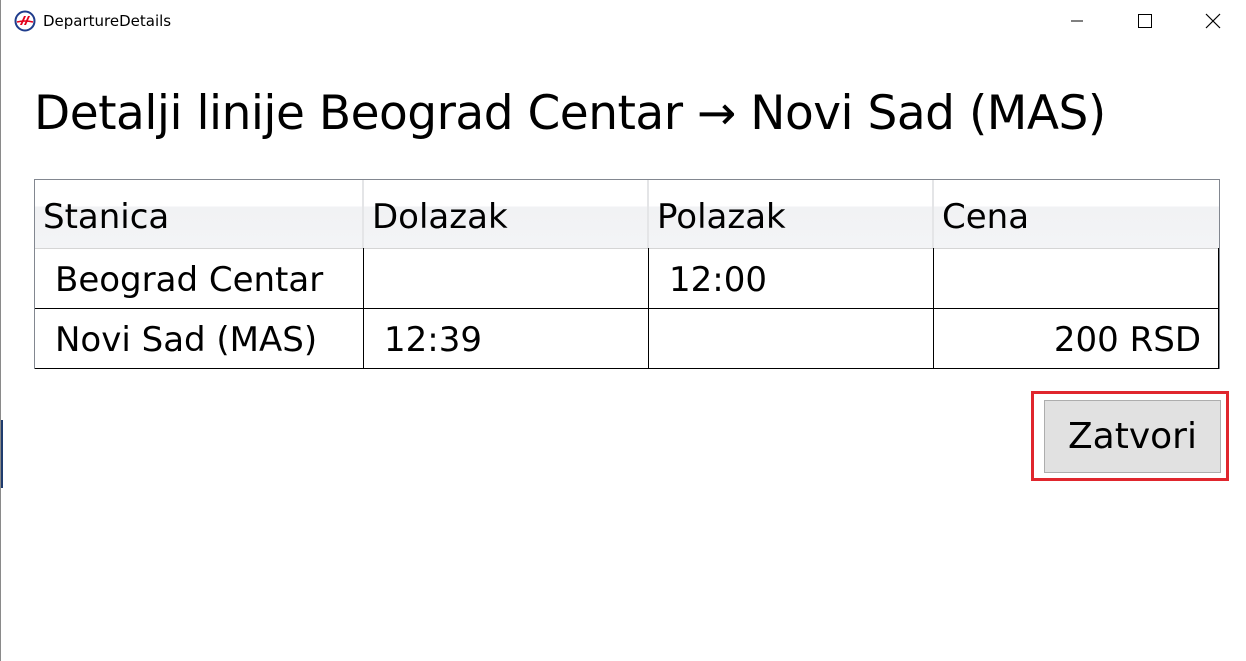 The width and height of the screenshot is (1246, 661). I want to click on maximize-button, so click(1145, 21).